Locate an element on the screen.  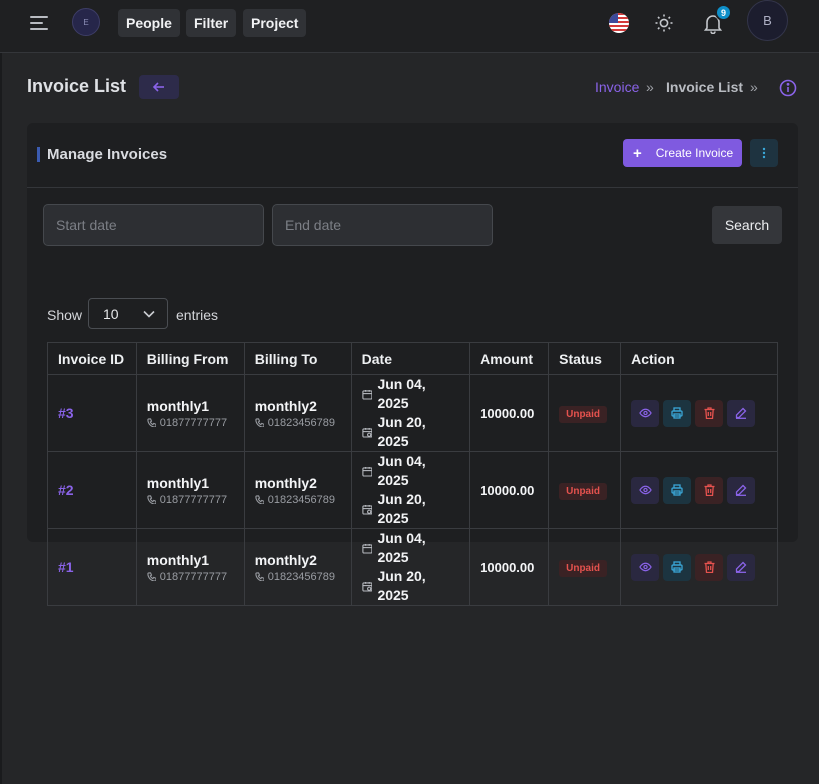
back-button is located at coordinates (159, 87).